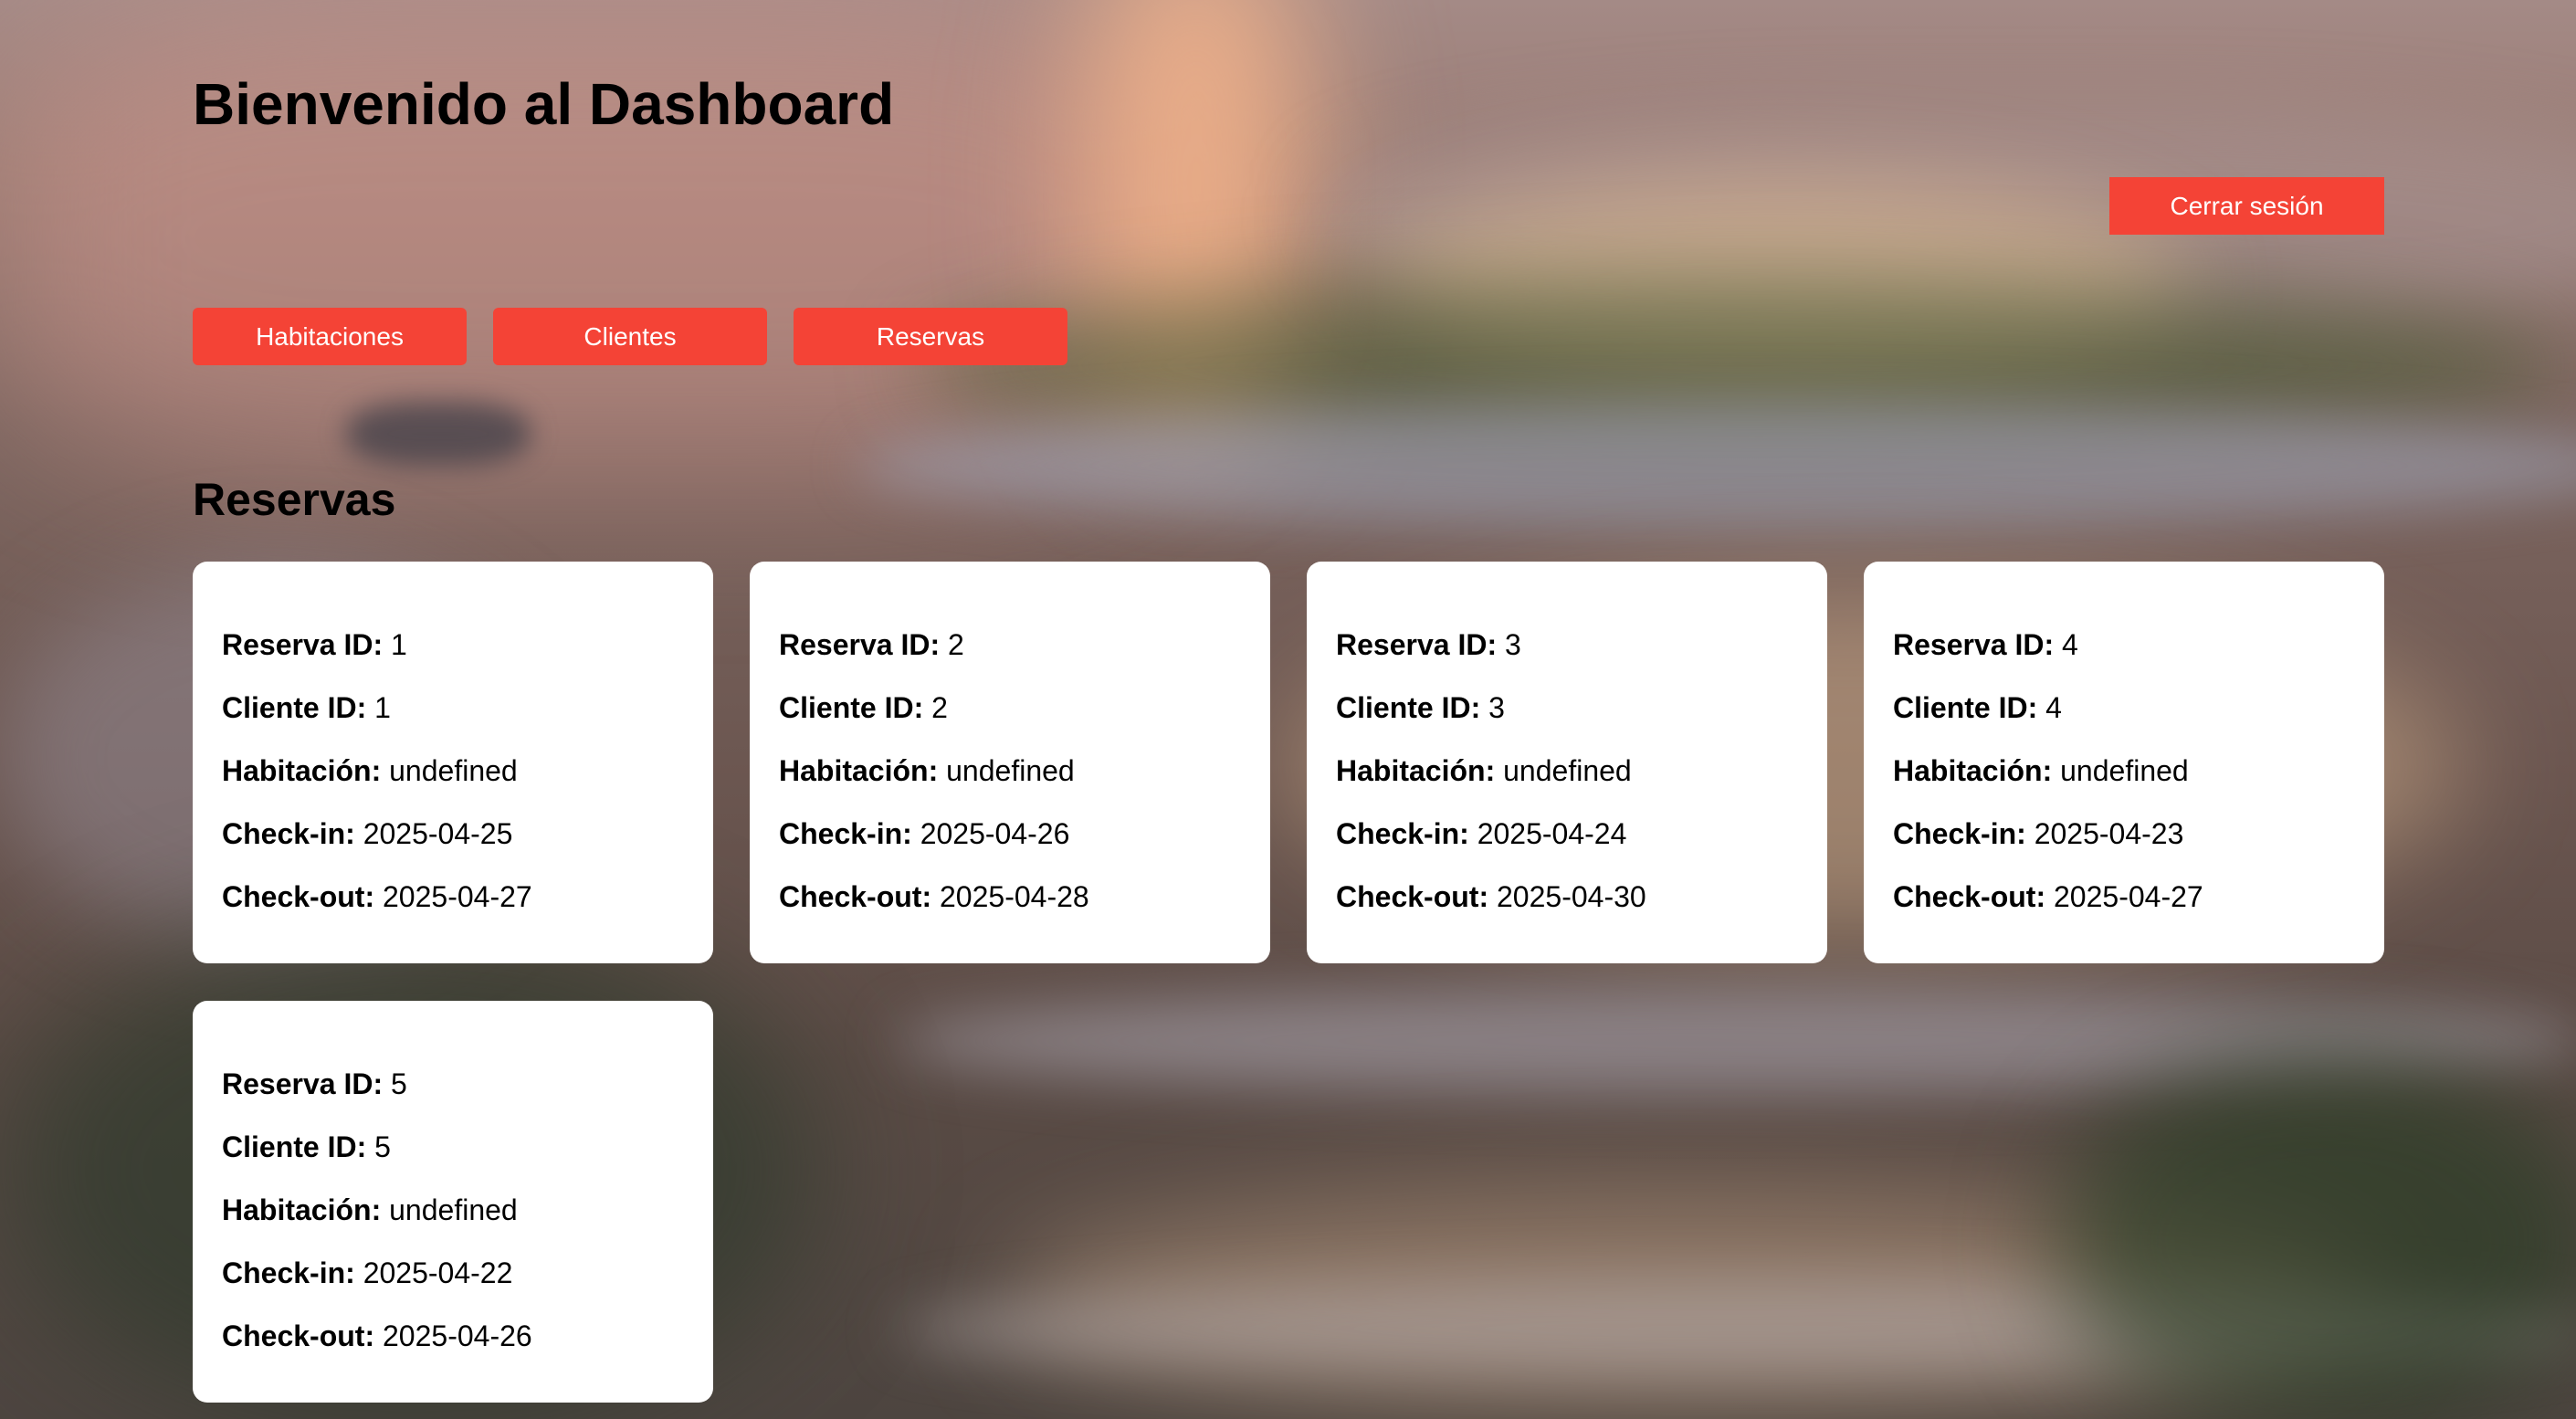 The height and width of the screenshot is (1419, 2576). I want to click on checkin-row: Check-in: 2025-04-25, so click(467, 834).